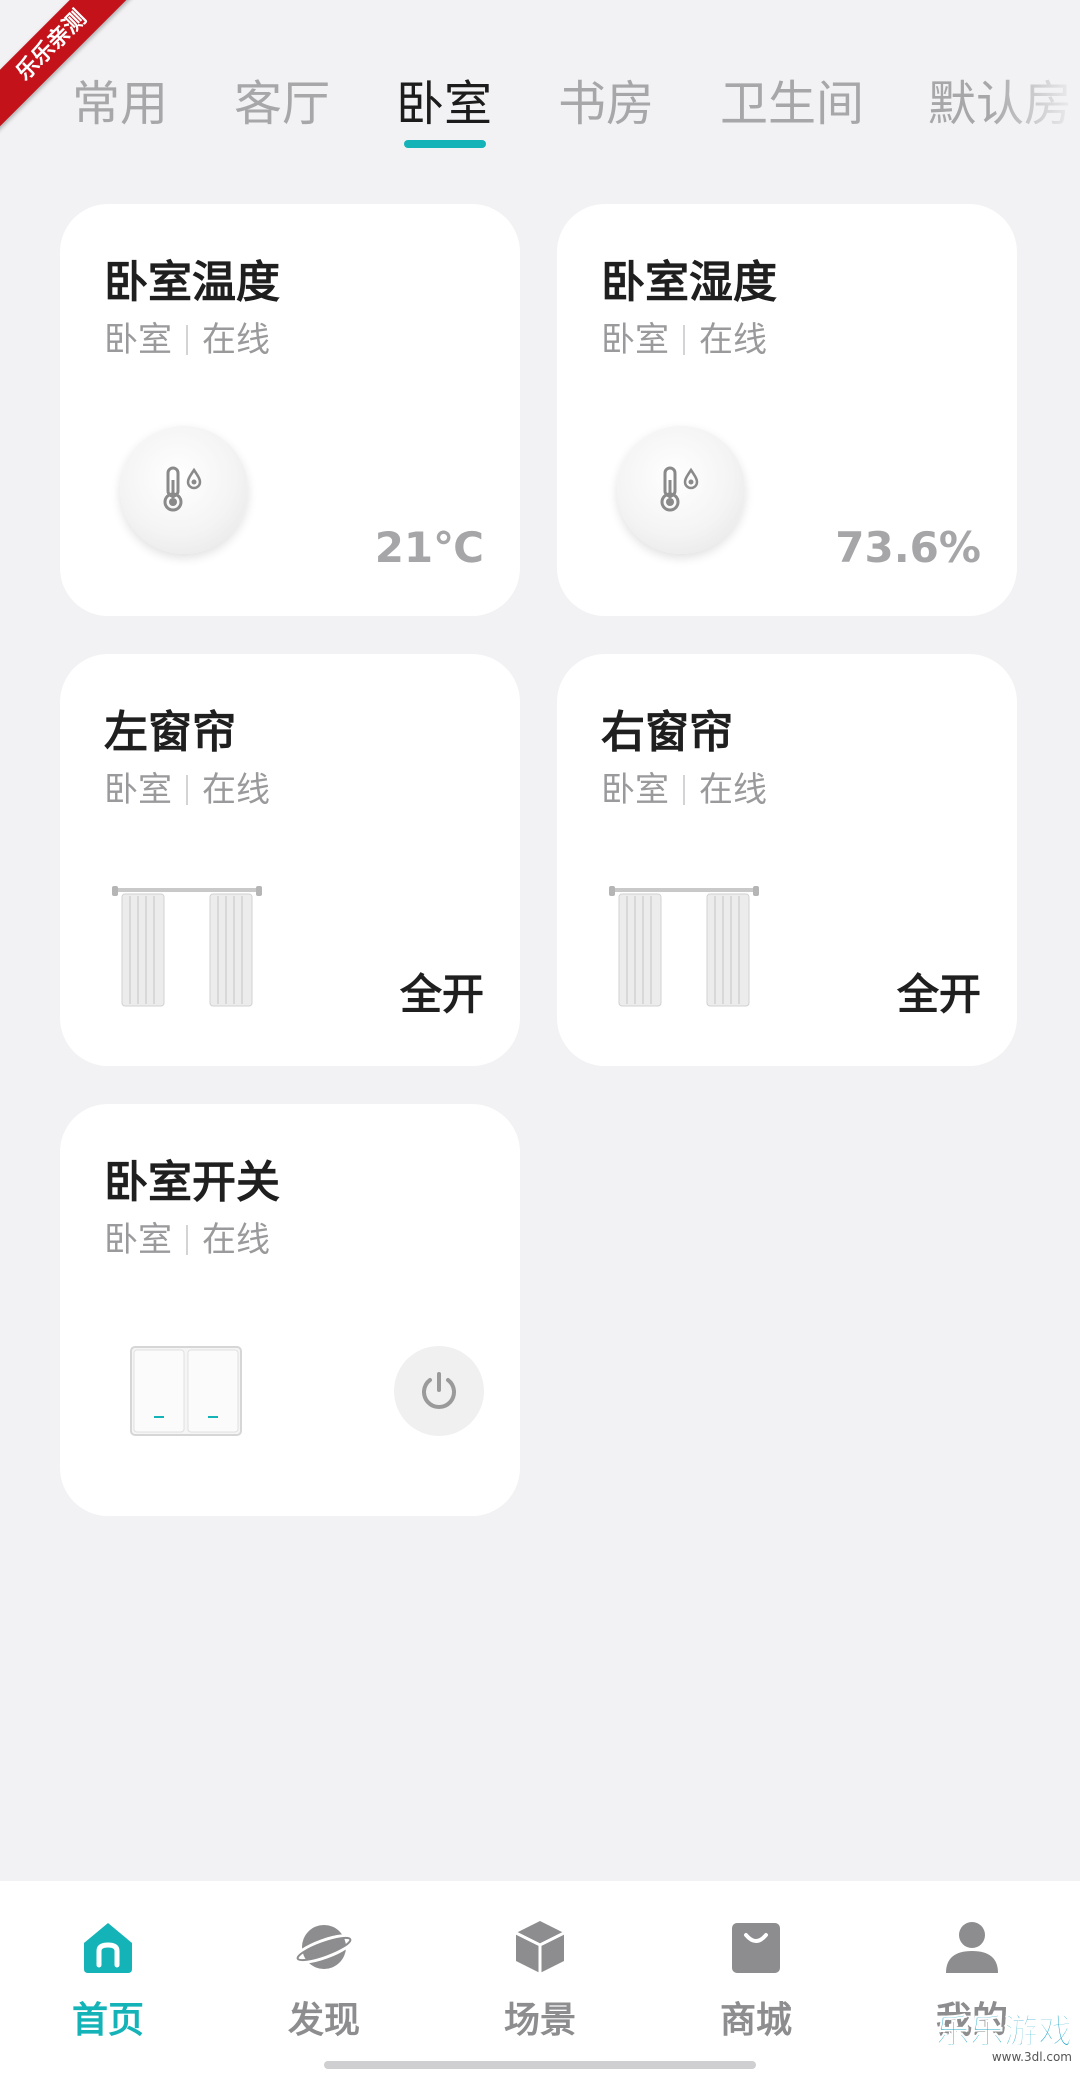 Image resolution: width=1080 pixels, height=2081 pixels. Describe the element at coordinates (192, 282) in the screenshot. I see `device-name: 卧室温度` at that location.